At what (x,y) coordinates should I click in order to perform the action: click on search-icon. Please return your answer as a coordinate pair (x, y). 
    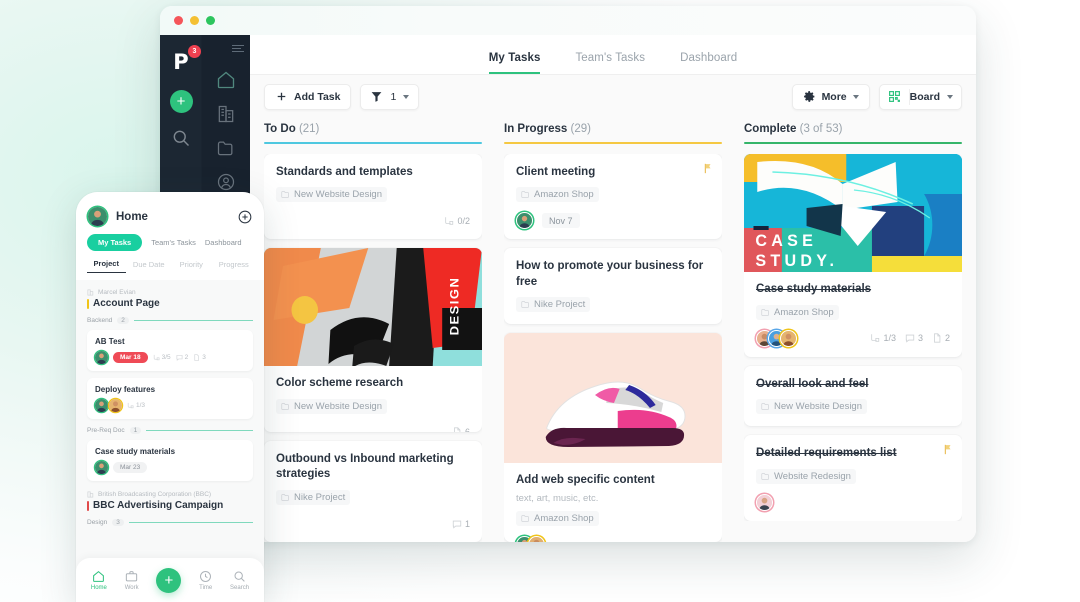
    Looking at the image, I should click on (181, 138).